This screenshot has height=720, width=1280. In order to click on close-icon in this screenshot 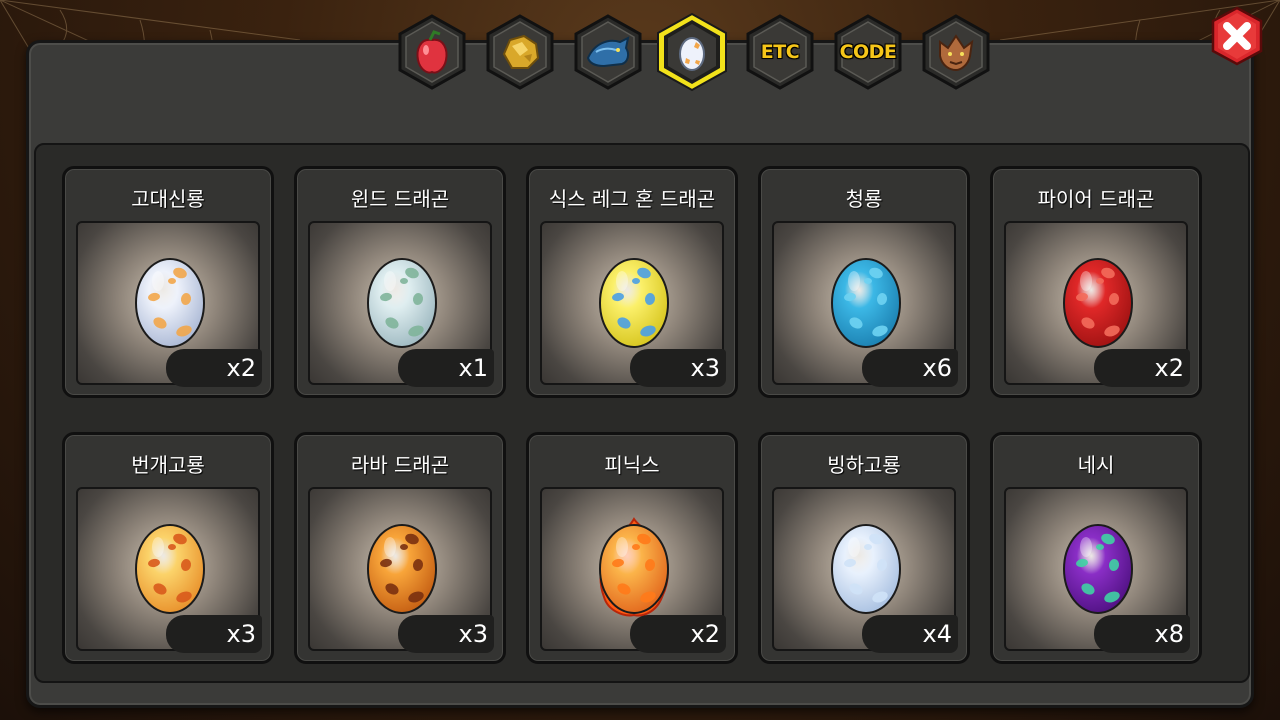, I will do `click(1237, 36)`.